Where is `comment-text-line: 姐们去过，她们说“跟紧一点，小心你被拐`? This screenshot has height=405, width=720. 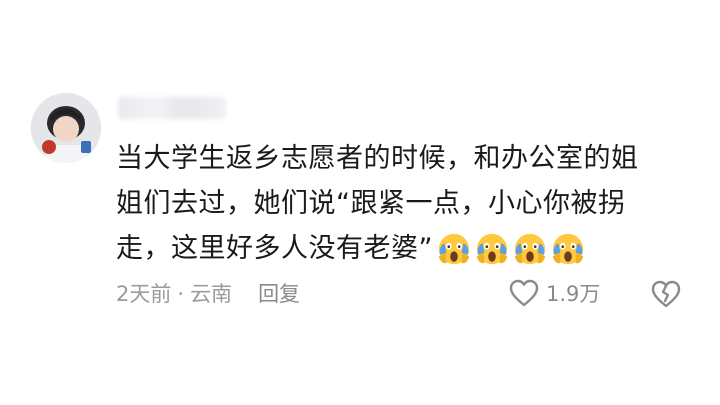 comment-text-line: 姐们去过，她们说“跟紧一点，小心你被拐 is located at coordinates (371, 203).